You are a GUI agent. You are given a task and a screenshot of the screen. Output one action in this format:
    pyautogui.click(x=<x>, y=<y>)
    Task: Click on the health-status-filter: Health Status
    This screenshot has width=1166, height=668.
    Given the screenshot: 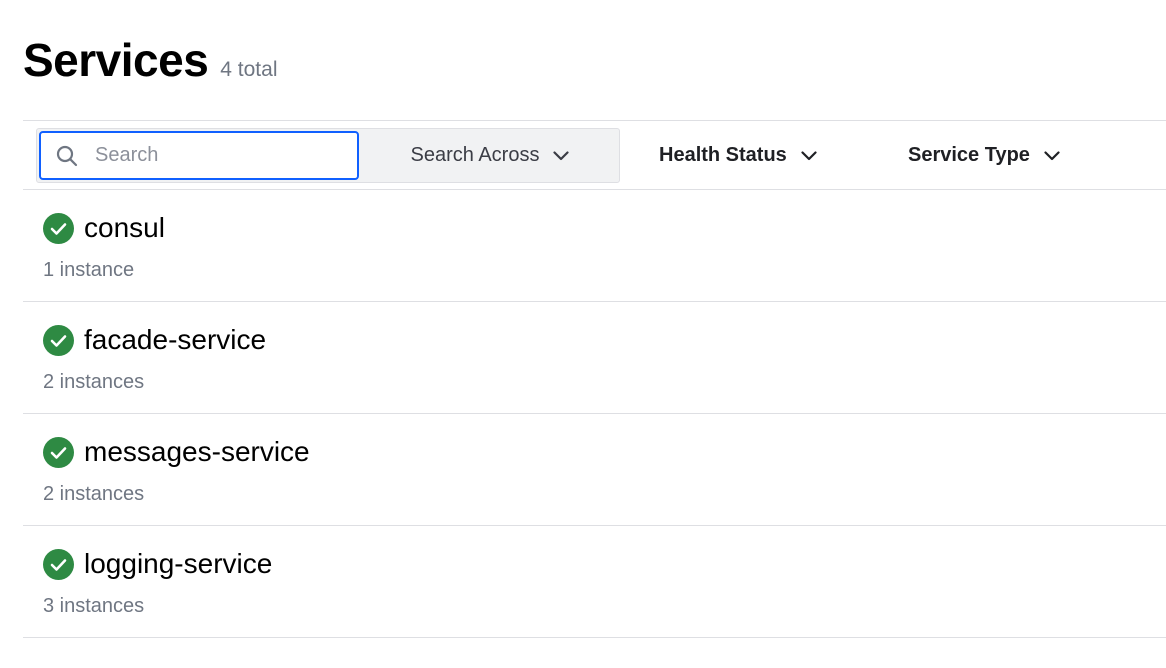 What is the action you would take?
    pyautogui.click(x=738, y=155)
    